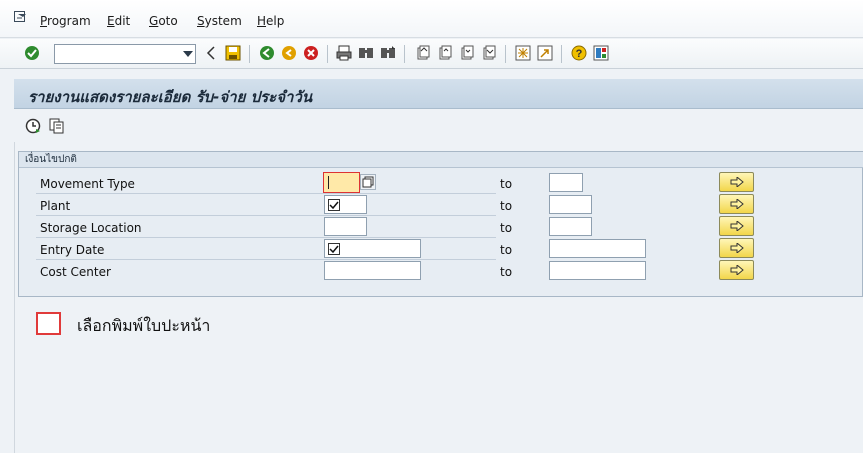 This screenshot has height=453, width=863. I want to click on group-title: เงื่อนไขปกติ, so click(441, 160).